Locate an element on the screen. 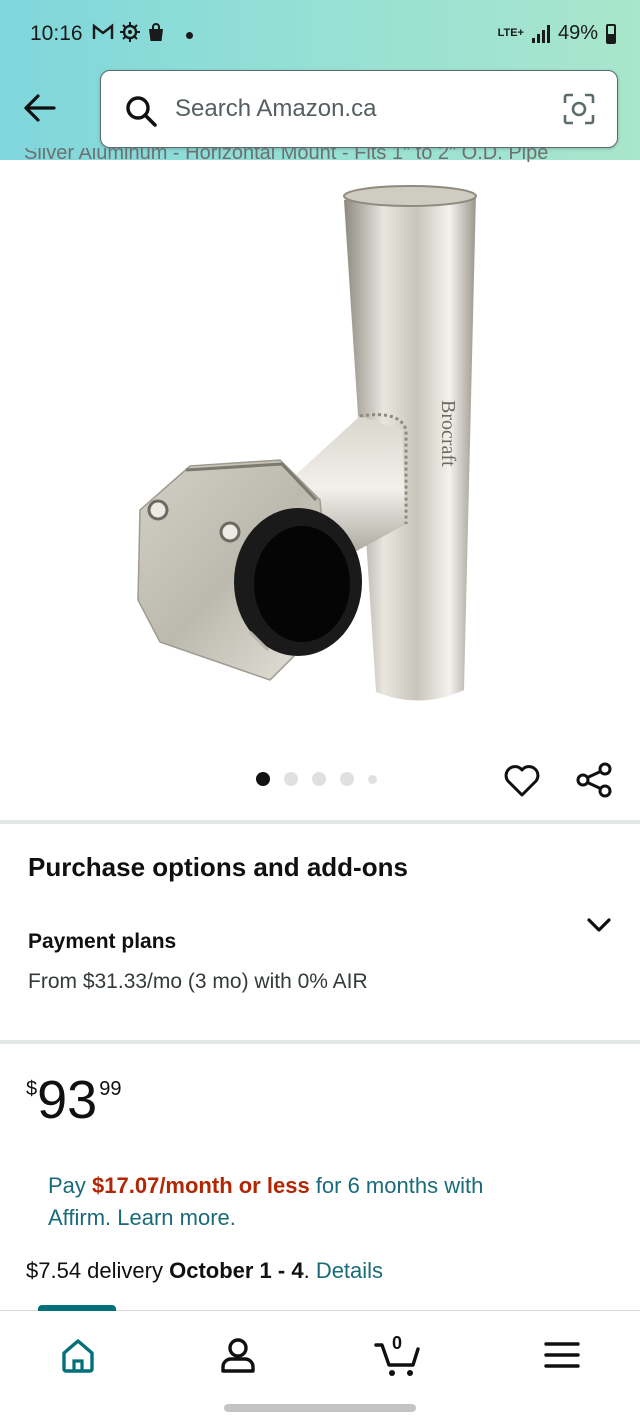 This screenshot has width=640, height=1422. search-placeholder: Search Amazon.ca is located at coordinates (276, 108).